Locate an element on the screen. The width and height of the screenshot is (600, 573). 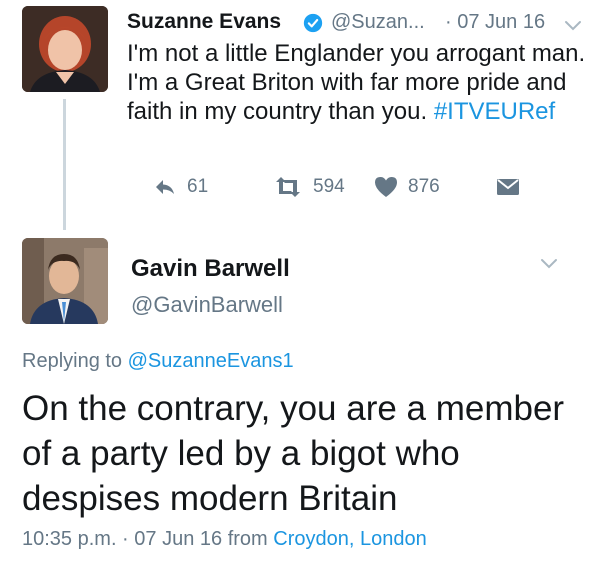
verified-icon is located at coordinates (313, 23).